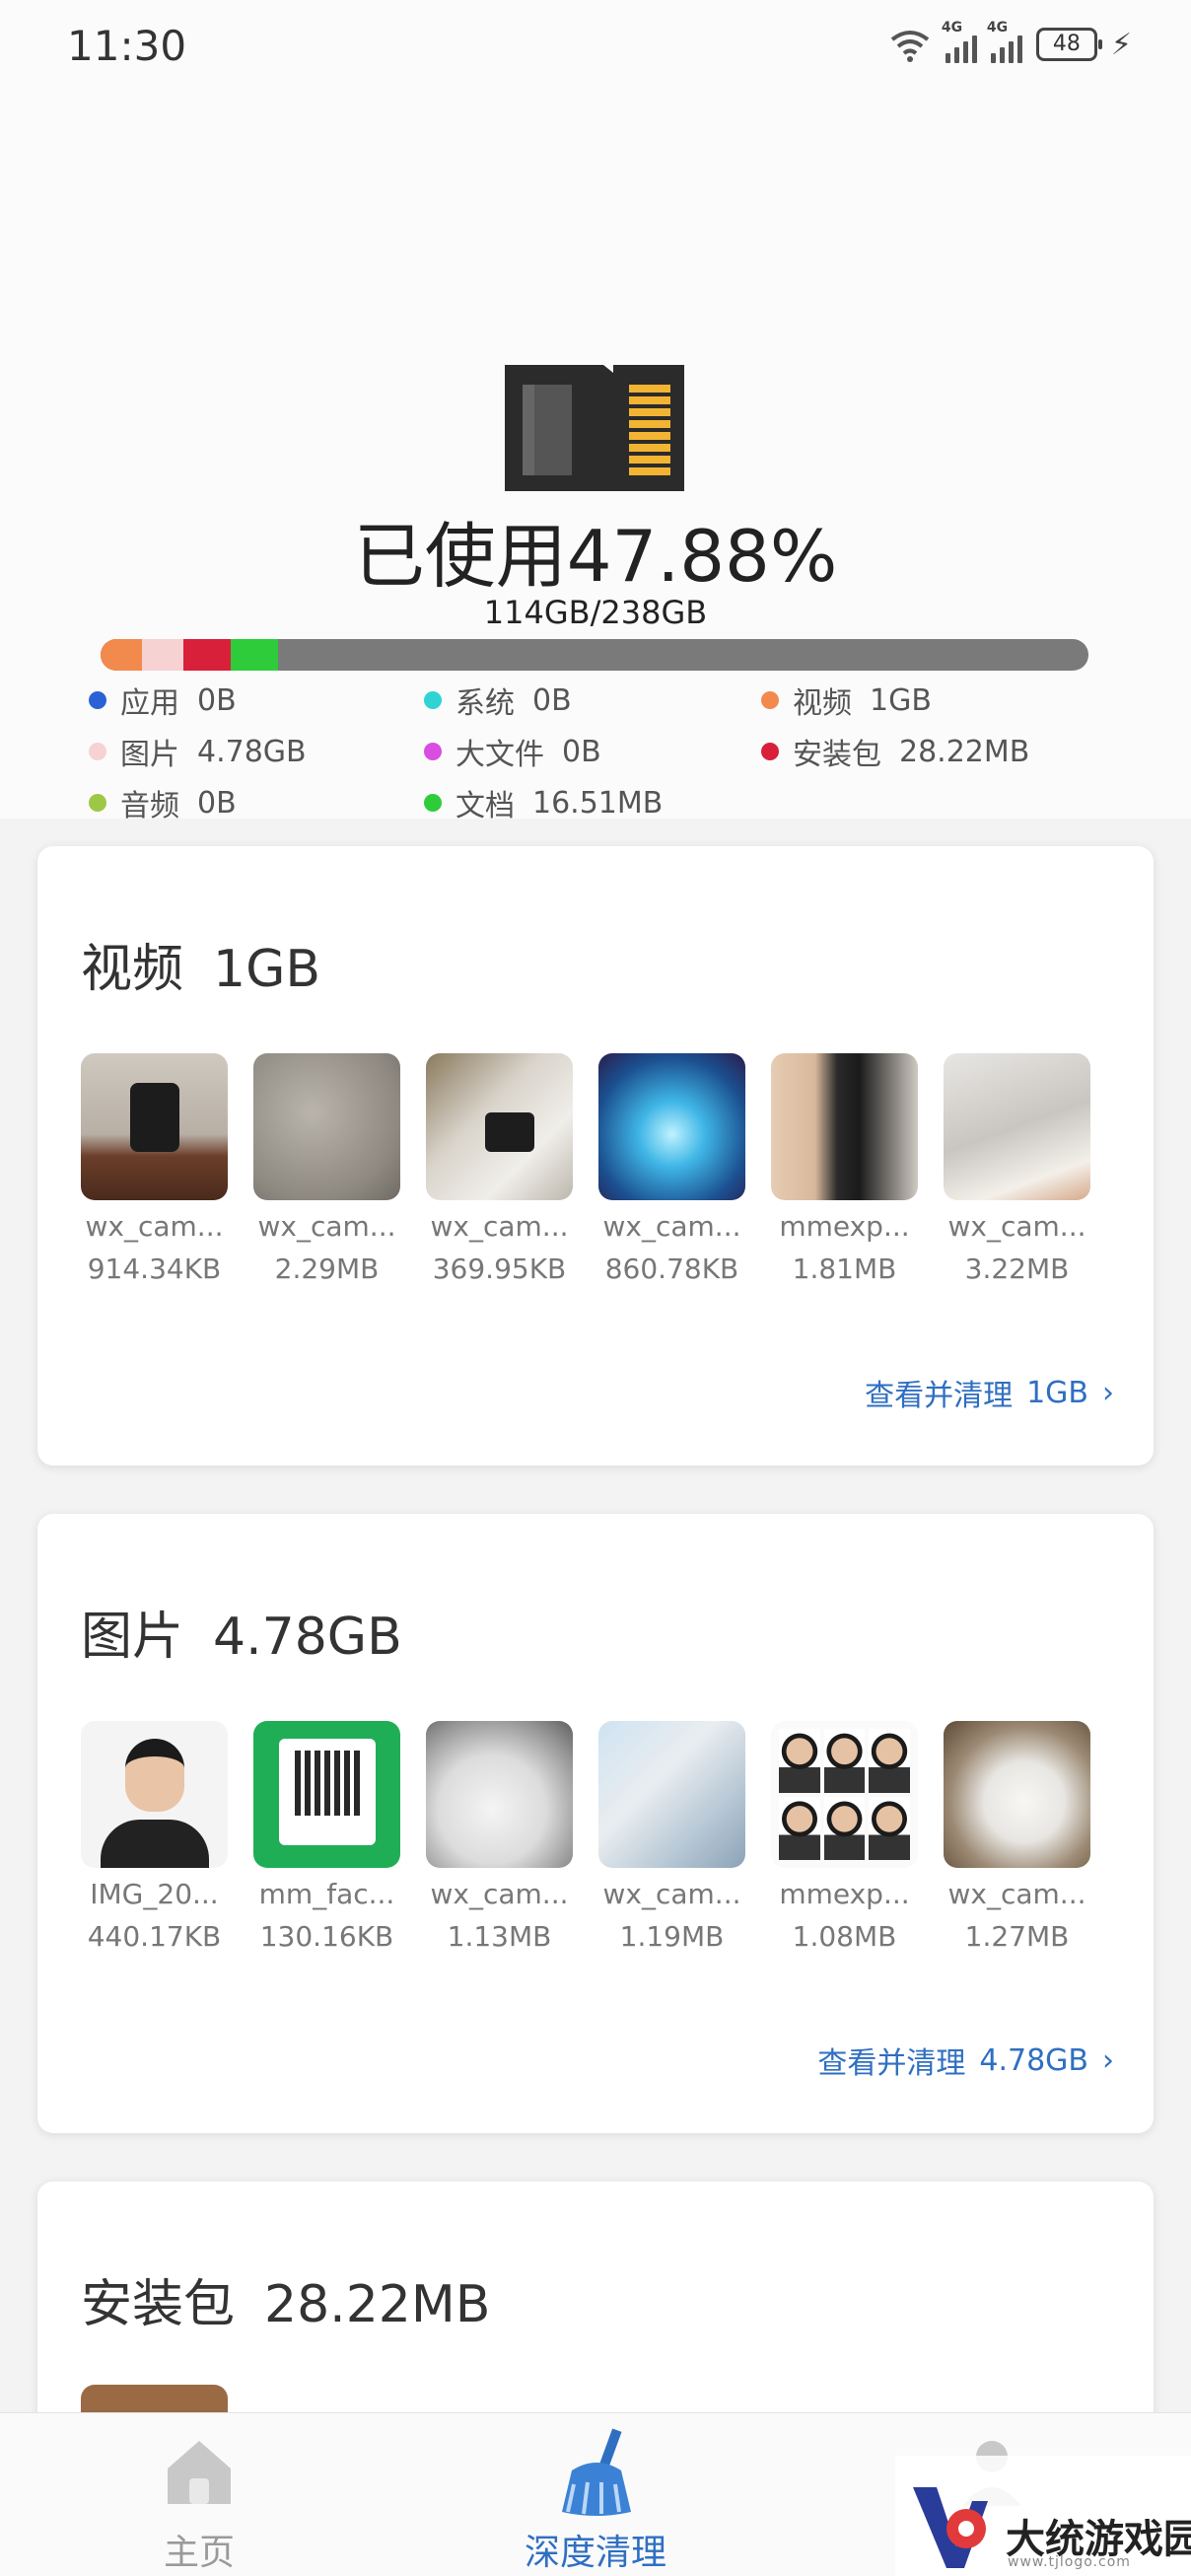 The width and height of the screenshot is (1191, 2576). What do you see at coordinates (199, 2473) in the screenshot?
I see `home-icon` at bounding box center [199, 2473].